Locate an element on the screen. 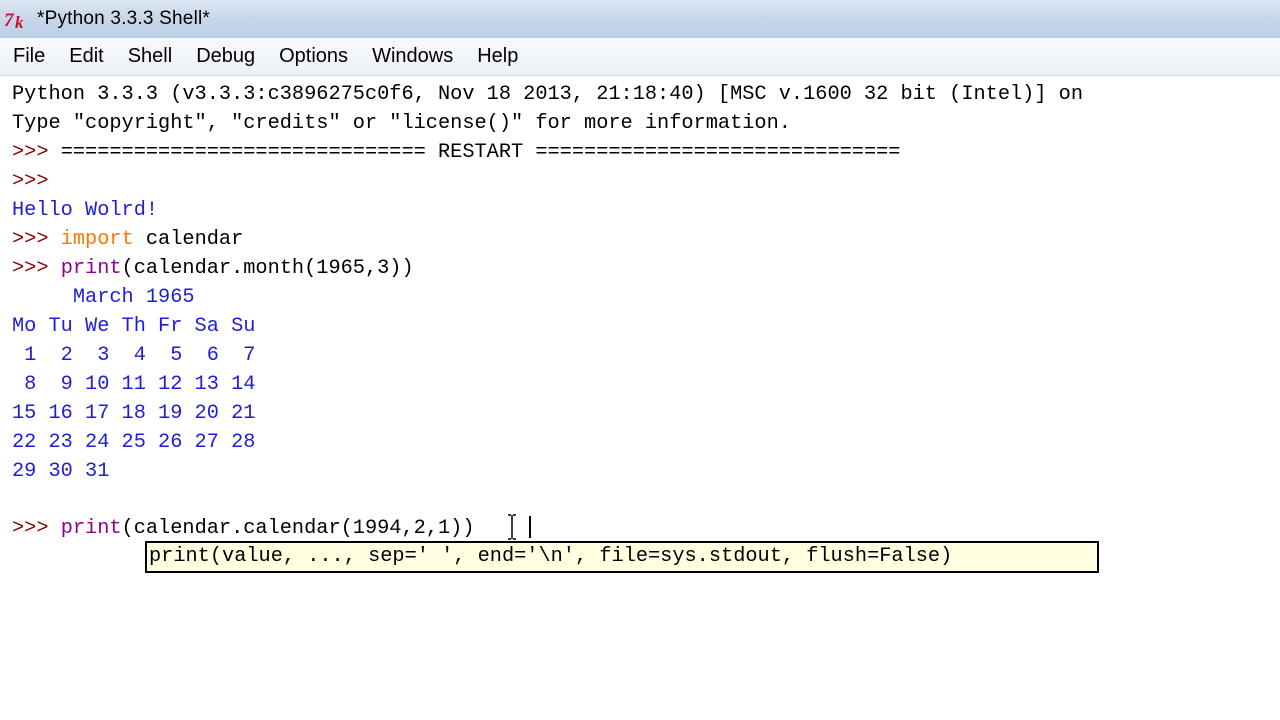 The image size is (1280, 720). svg-text: k is located at coordinates (19, 22).